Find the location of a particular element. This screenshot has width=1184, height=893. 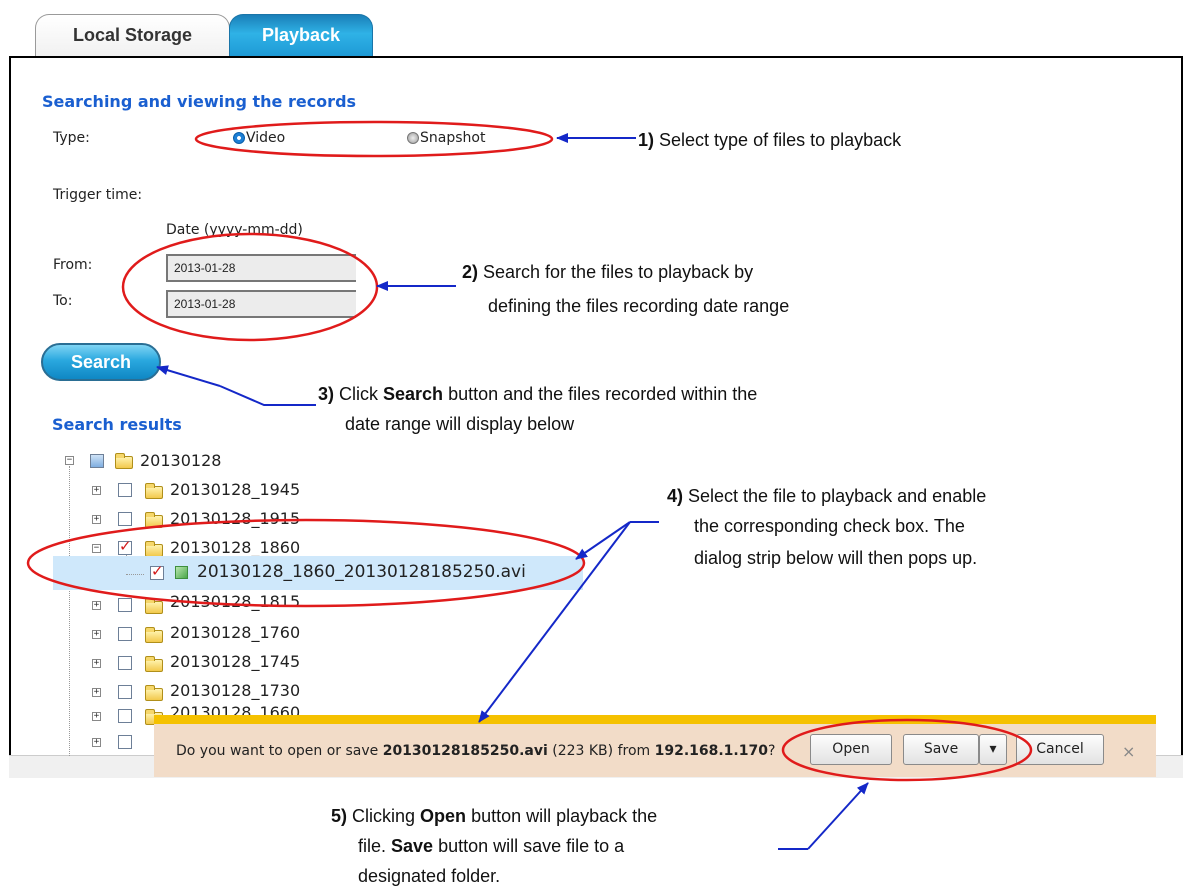

highlight-buttons-ellipse is located at coordinates (907, 750).